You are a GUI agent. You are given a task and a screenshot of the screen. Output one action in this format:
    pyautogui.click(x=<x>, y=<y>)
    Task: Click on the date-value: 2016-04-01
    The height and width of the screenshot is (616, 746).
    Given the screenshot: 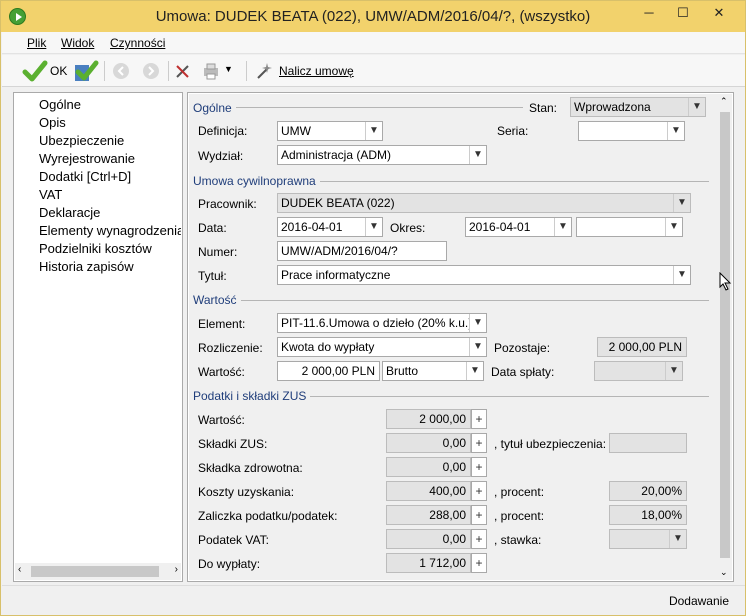 What is the action you would take?
    pyautogui.click(x=312, y=227)
    